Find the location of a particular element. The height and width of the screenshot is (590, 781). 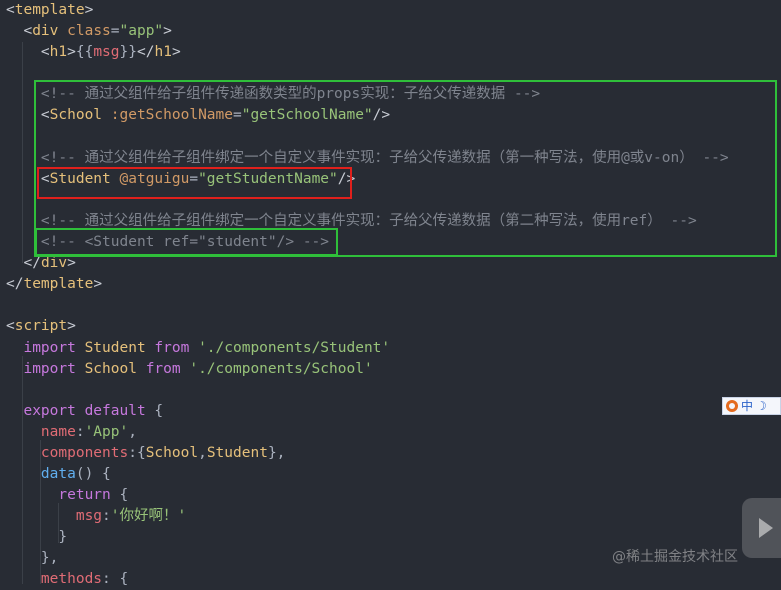

code-line: name:'App', is located at coordinates (71, 432).